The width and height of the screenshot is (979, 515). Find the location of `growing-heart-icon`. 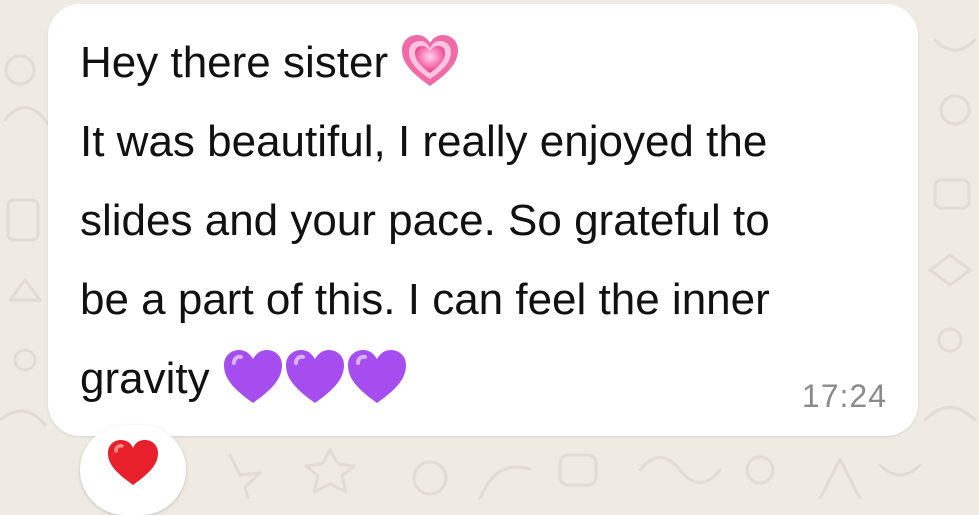

growing-heart-icon is located at coordinates (430, 61).